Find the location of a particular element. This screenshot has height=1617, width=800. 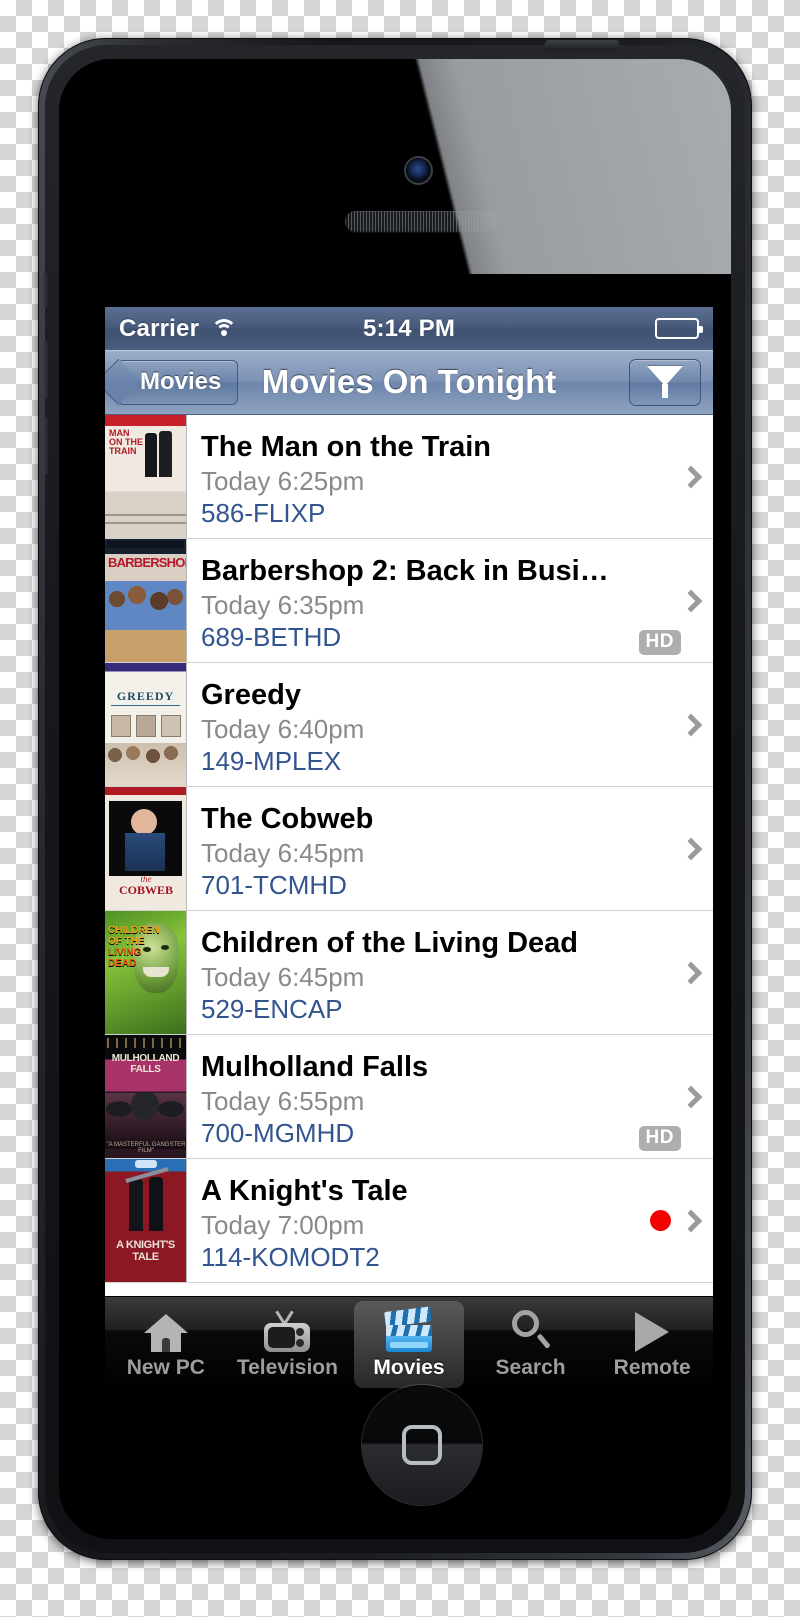

house-icon is located at coordinates (165, 1331).